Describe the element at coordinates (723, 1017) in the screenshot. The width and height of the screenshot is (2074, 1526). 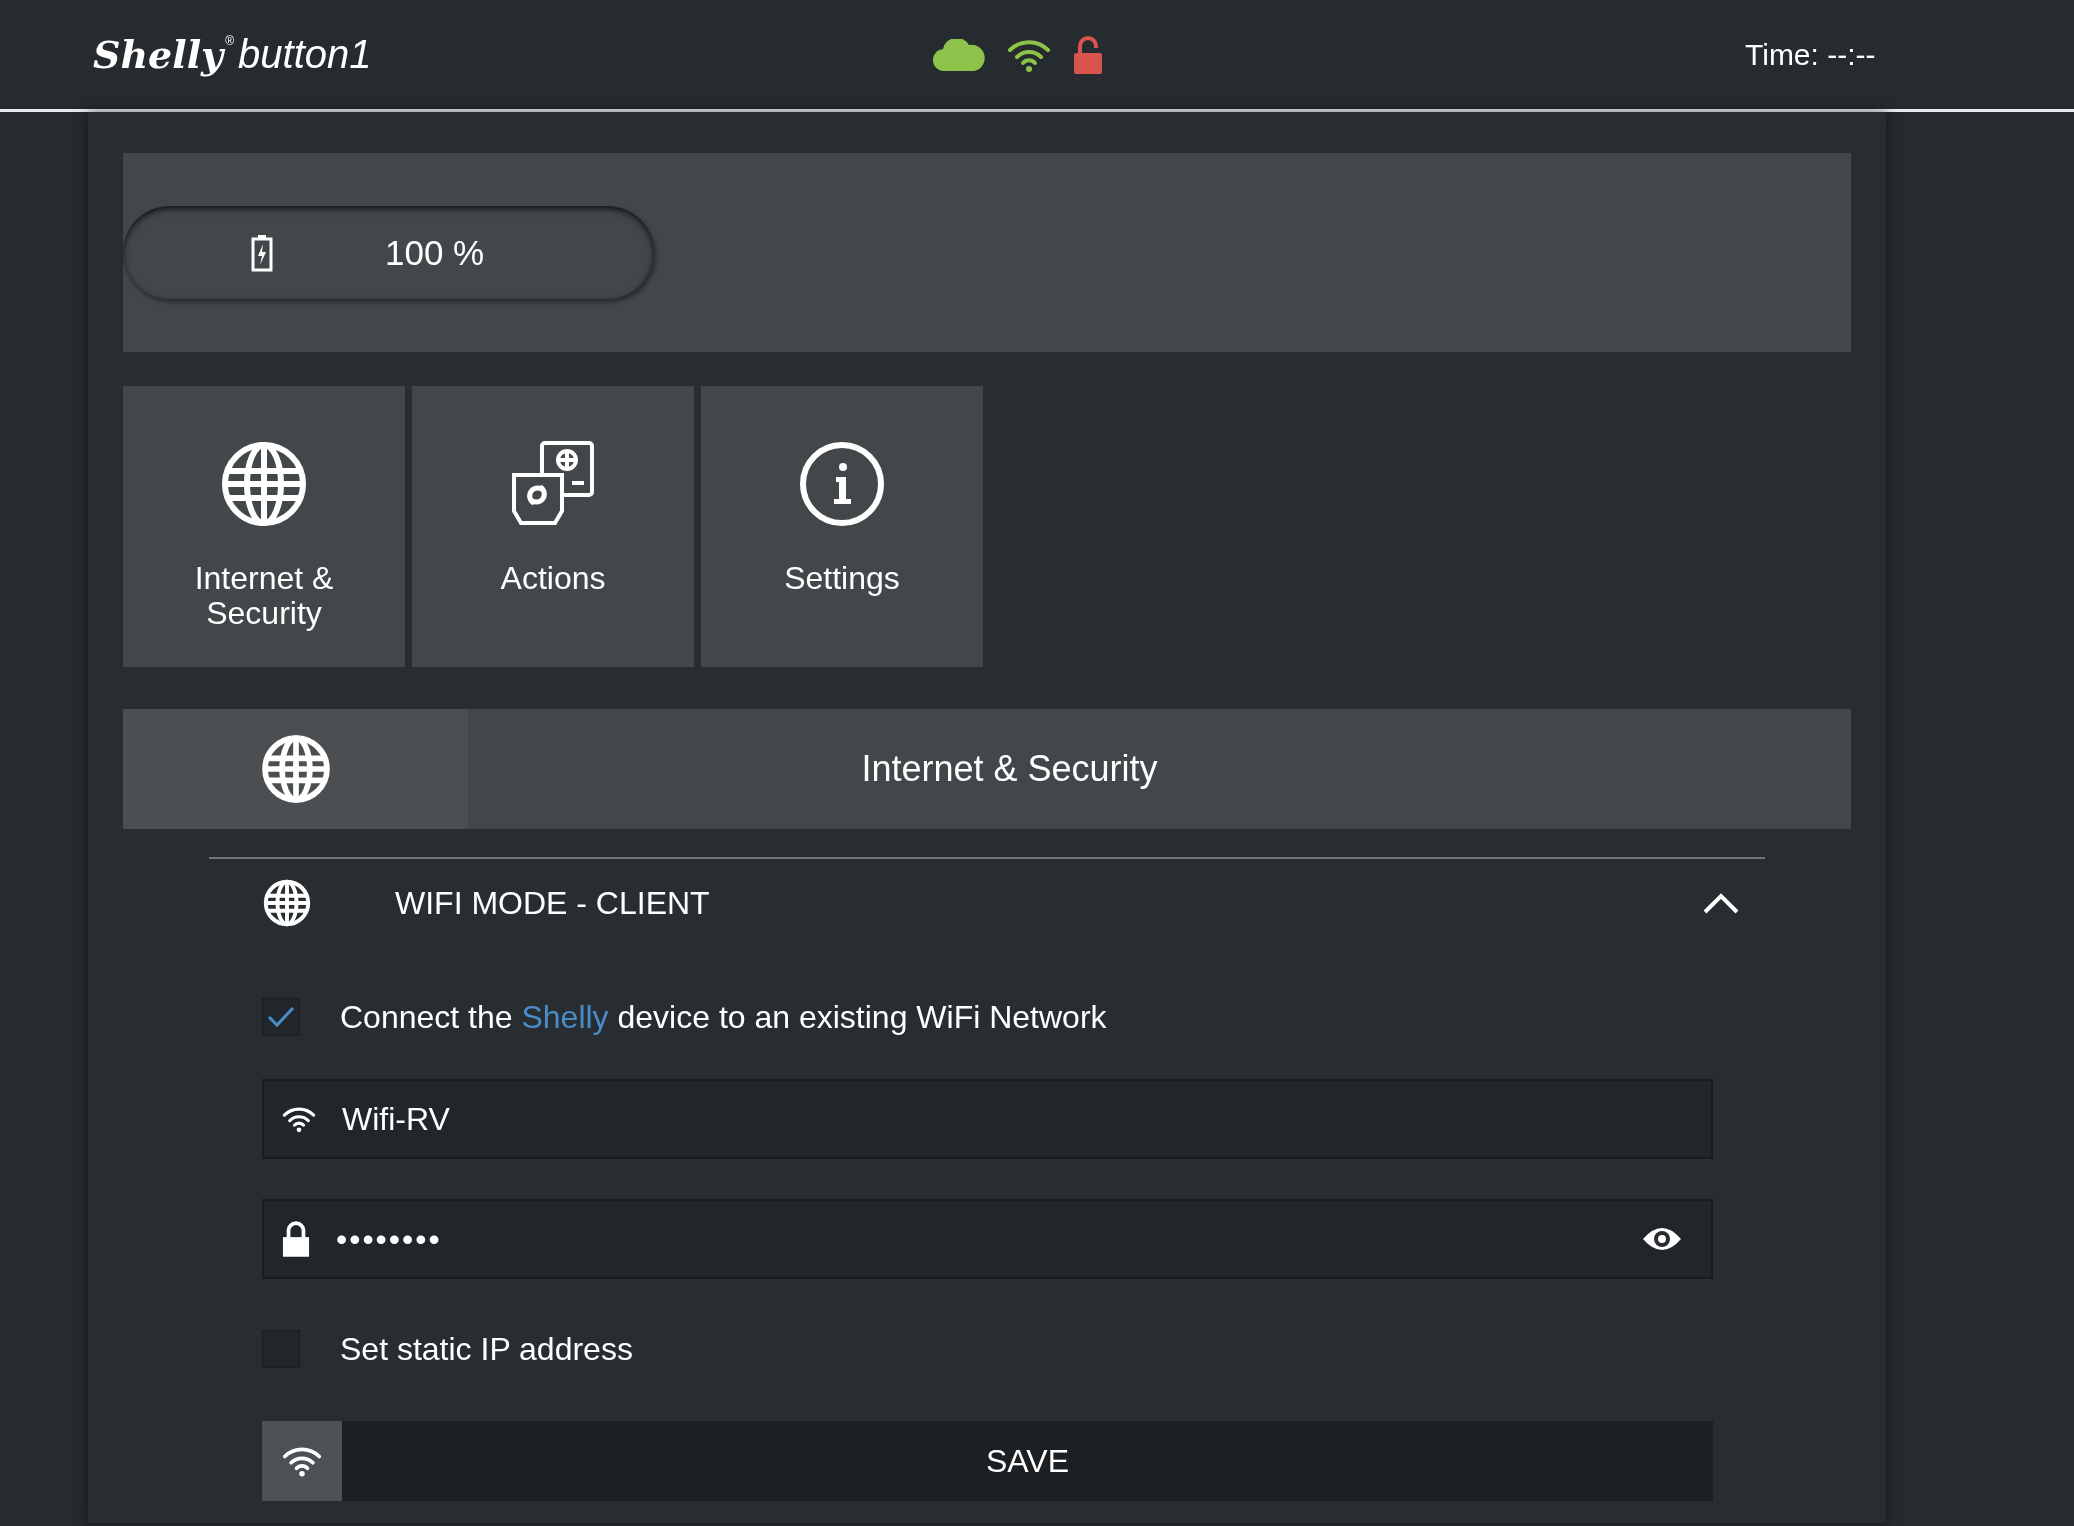
I see `checkbox-label: Connect the Shelly device to an existing WiFi Network` at that location.